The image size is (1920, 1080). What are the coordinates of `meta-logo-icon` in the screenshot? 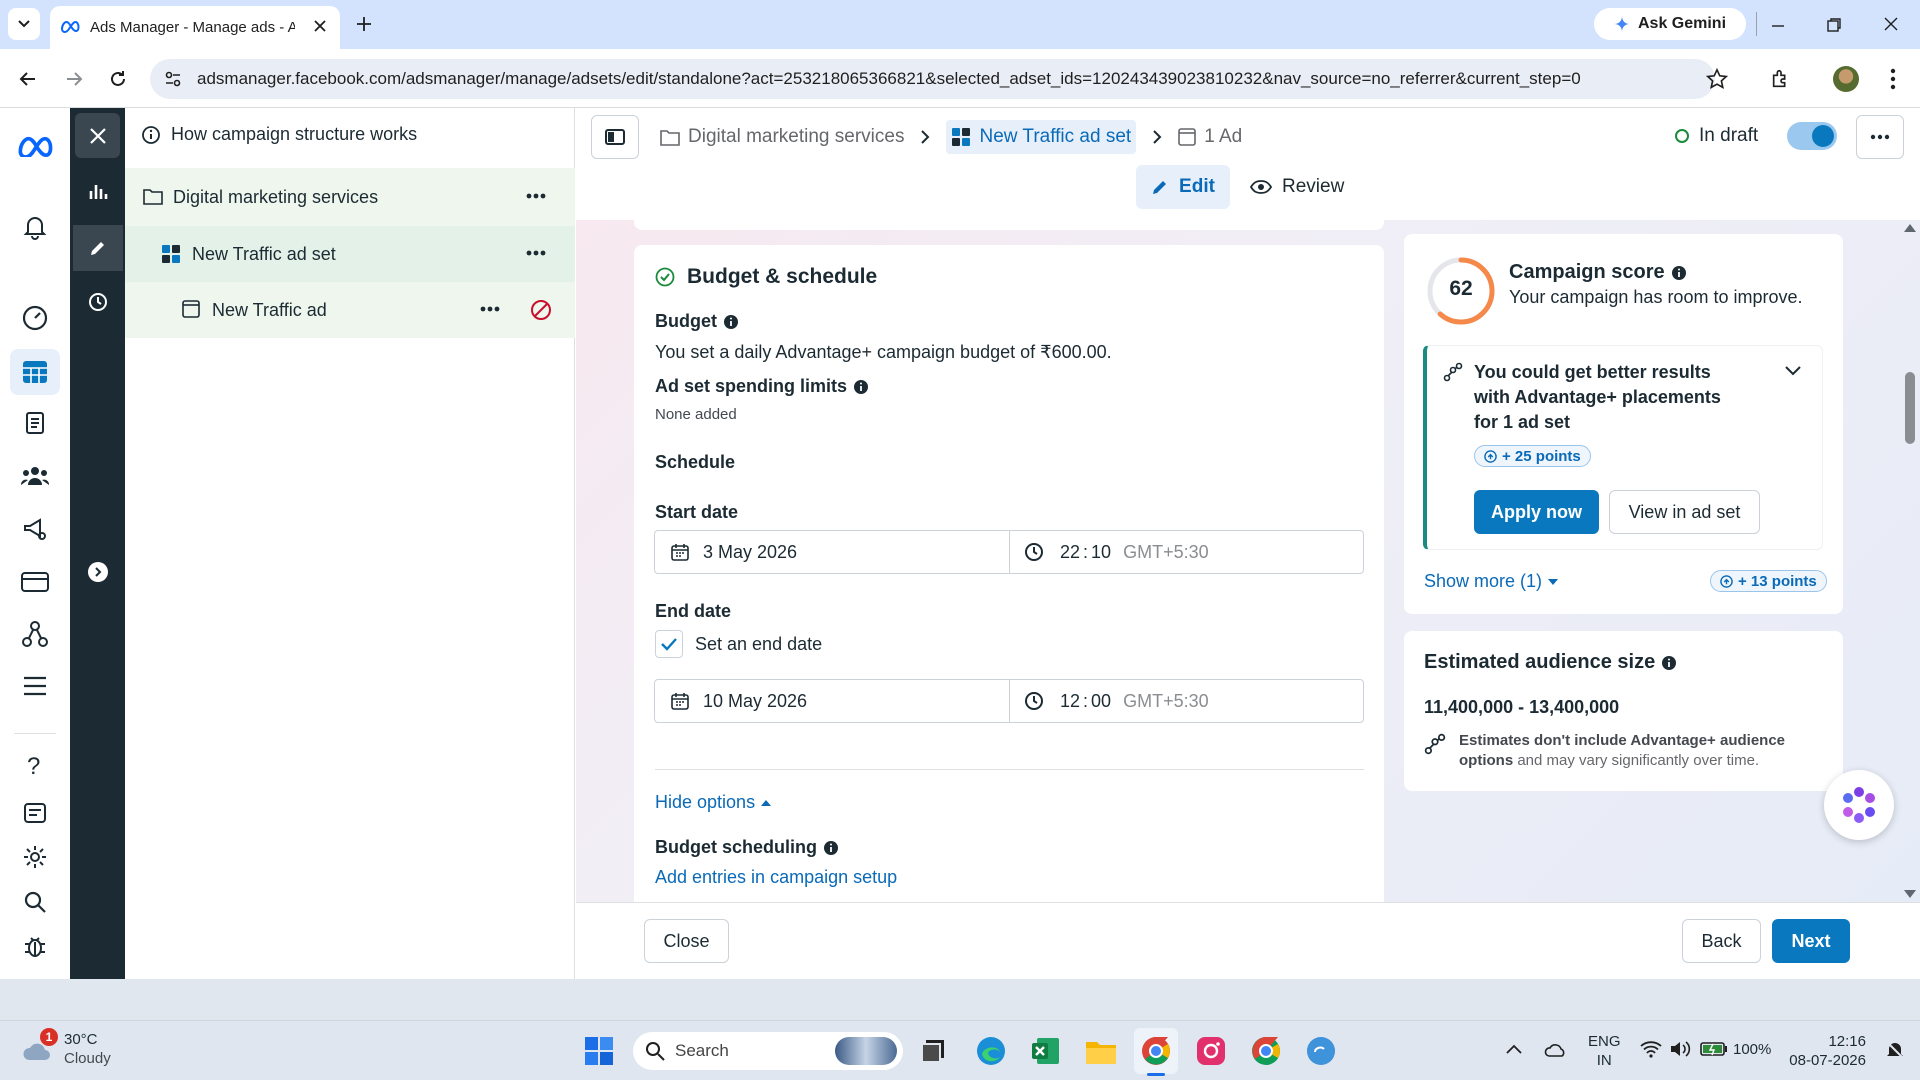 It's located at (35, 146).